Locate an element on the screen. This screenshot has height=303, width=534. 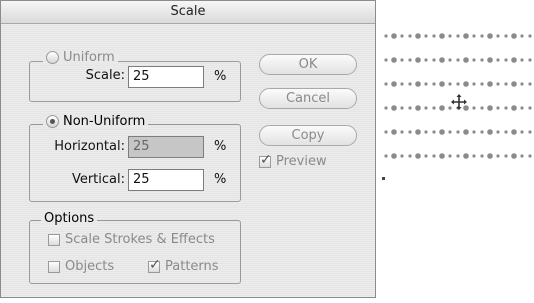
scale-strokes-checkbox: Scale Strokes & Effects is located at coordinates (131, 239).